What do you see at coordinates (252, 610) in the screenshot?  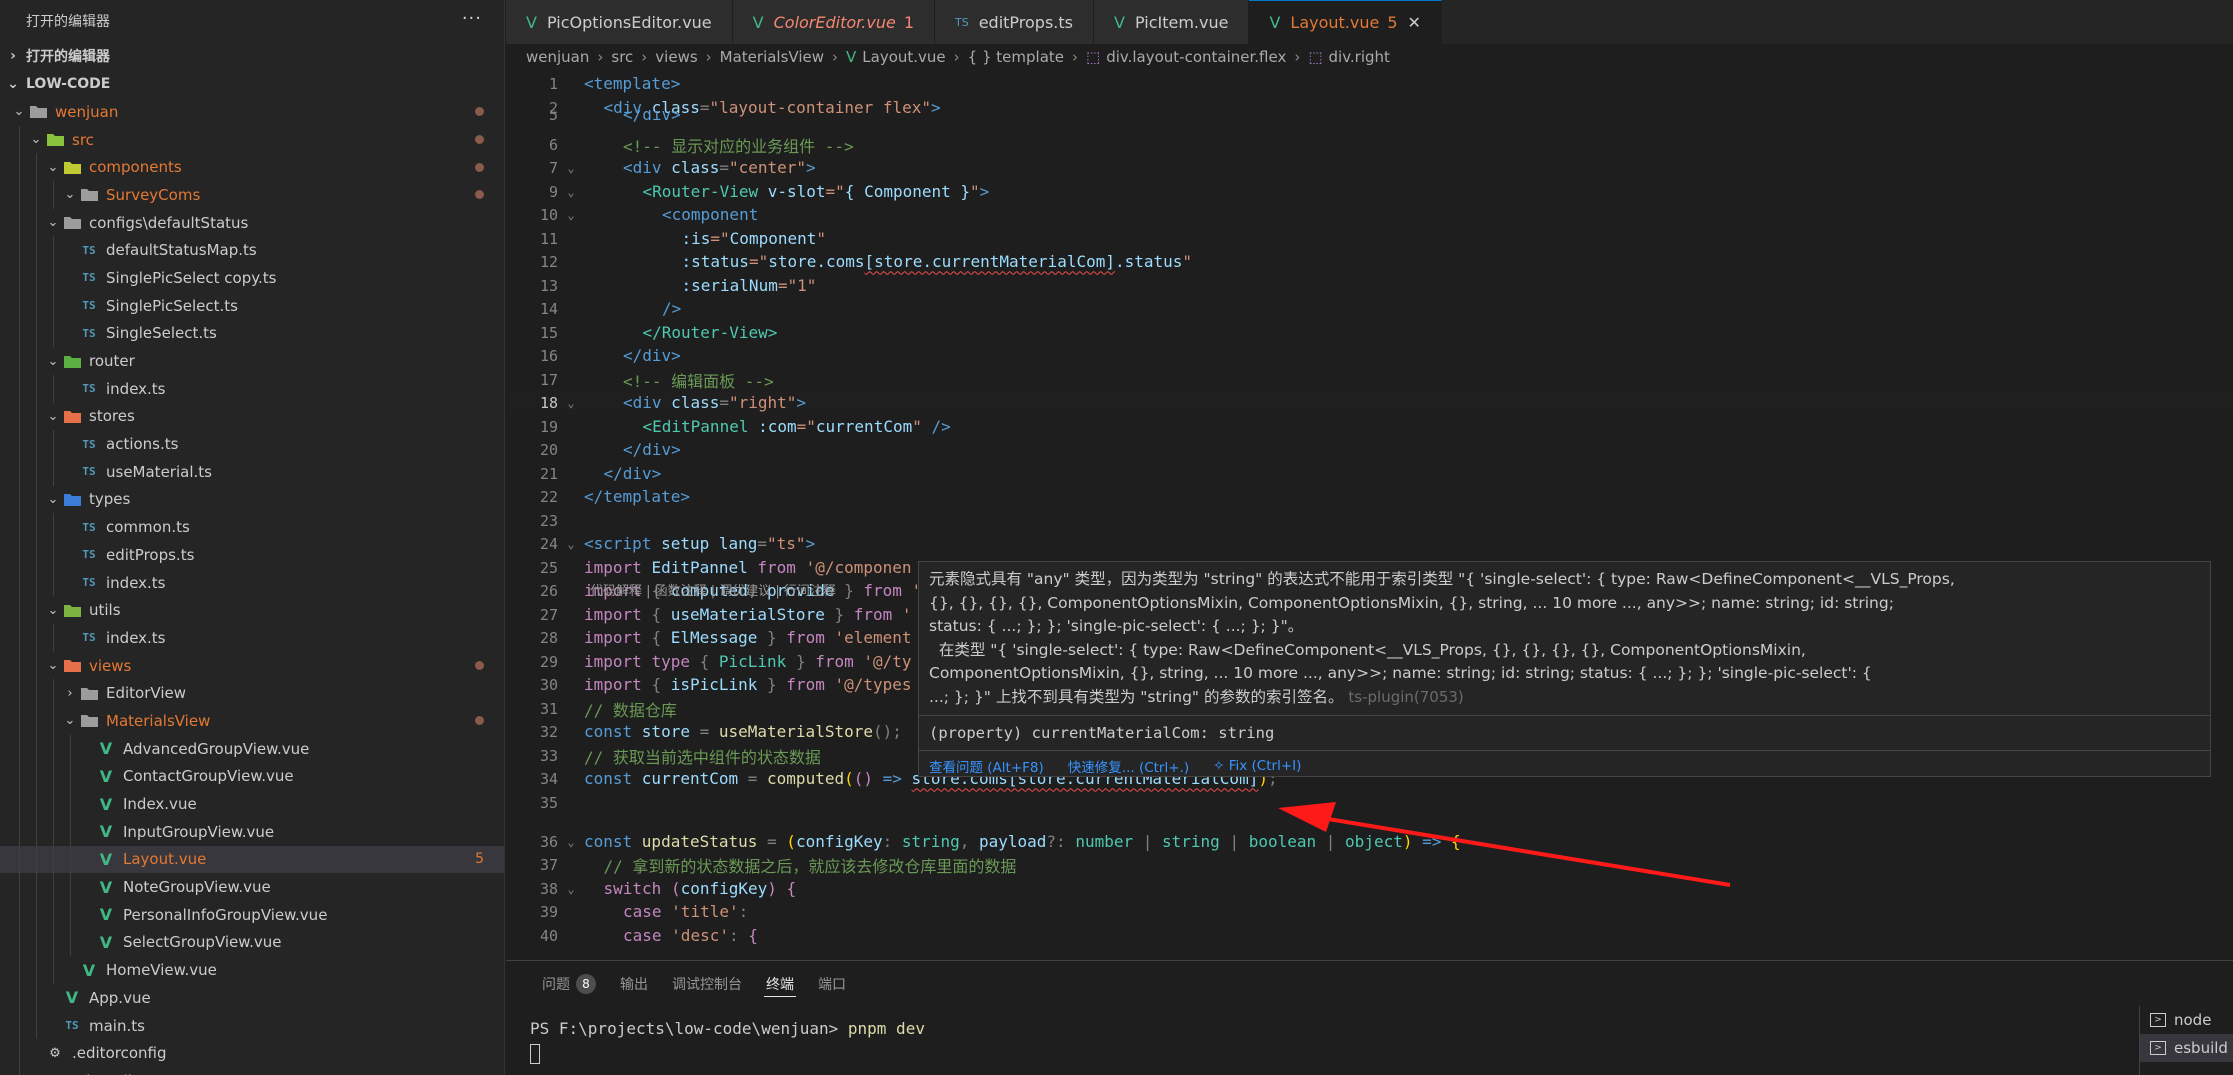 I see `tree-folder: ⌄ utils` at bounding box center [252, 610].